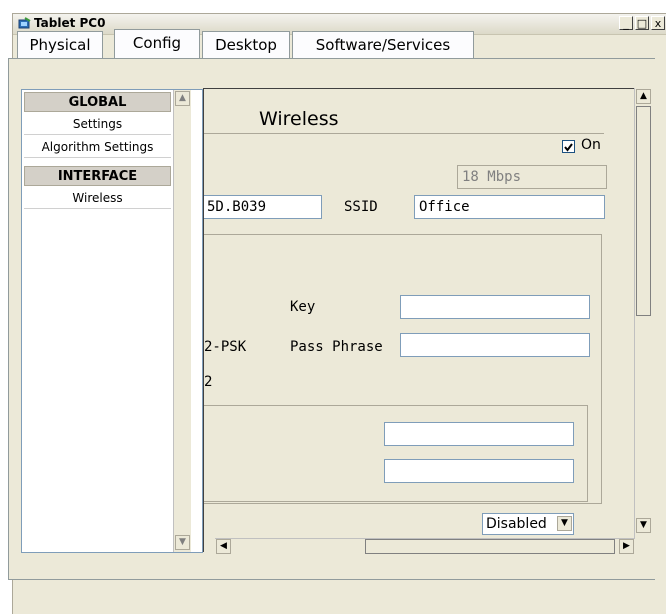 The width and height of the screenshot is (666, 614). I want to click on bandwidth-field: 18 Mbps, so click(532, 177).